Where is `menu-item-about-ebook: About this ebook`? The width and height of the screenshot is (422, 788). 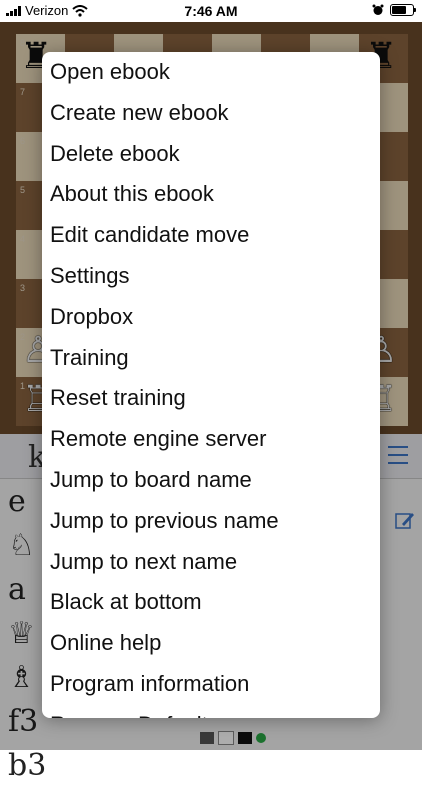
menu-item-about-ebook: About this ebook is located at coordinates (211, 194).